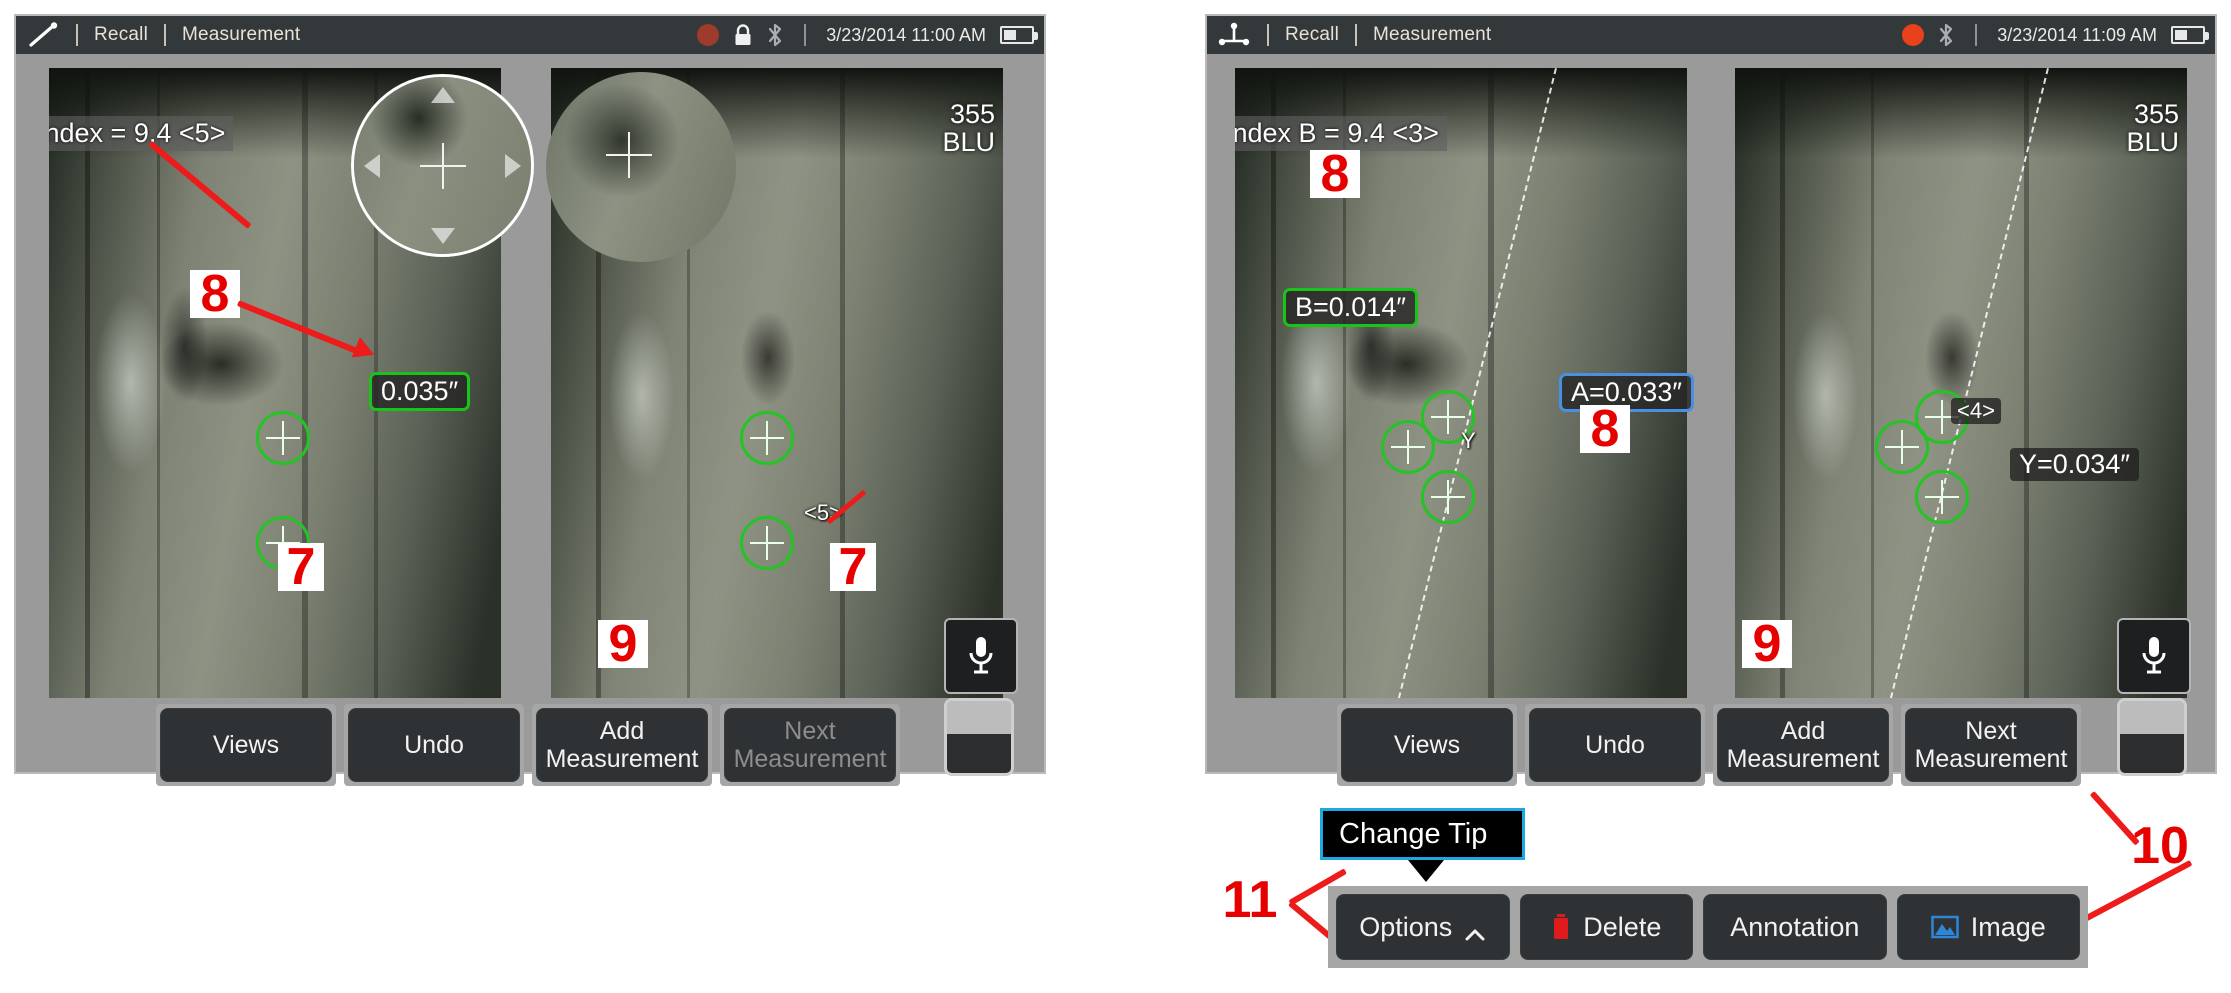  I want to click on add-measurement-button-left: Add Measurement, so click(622, 745).